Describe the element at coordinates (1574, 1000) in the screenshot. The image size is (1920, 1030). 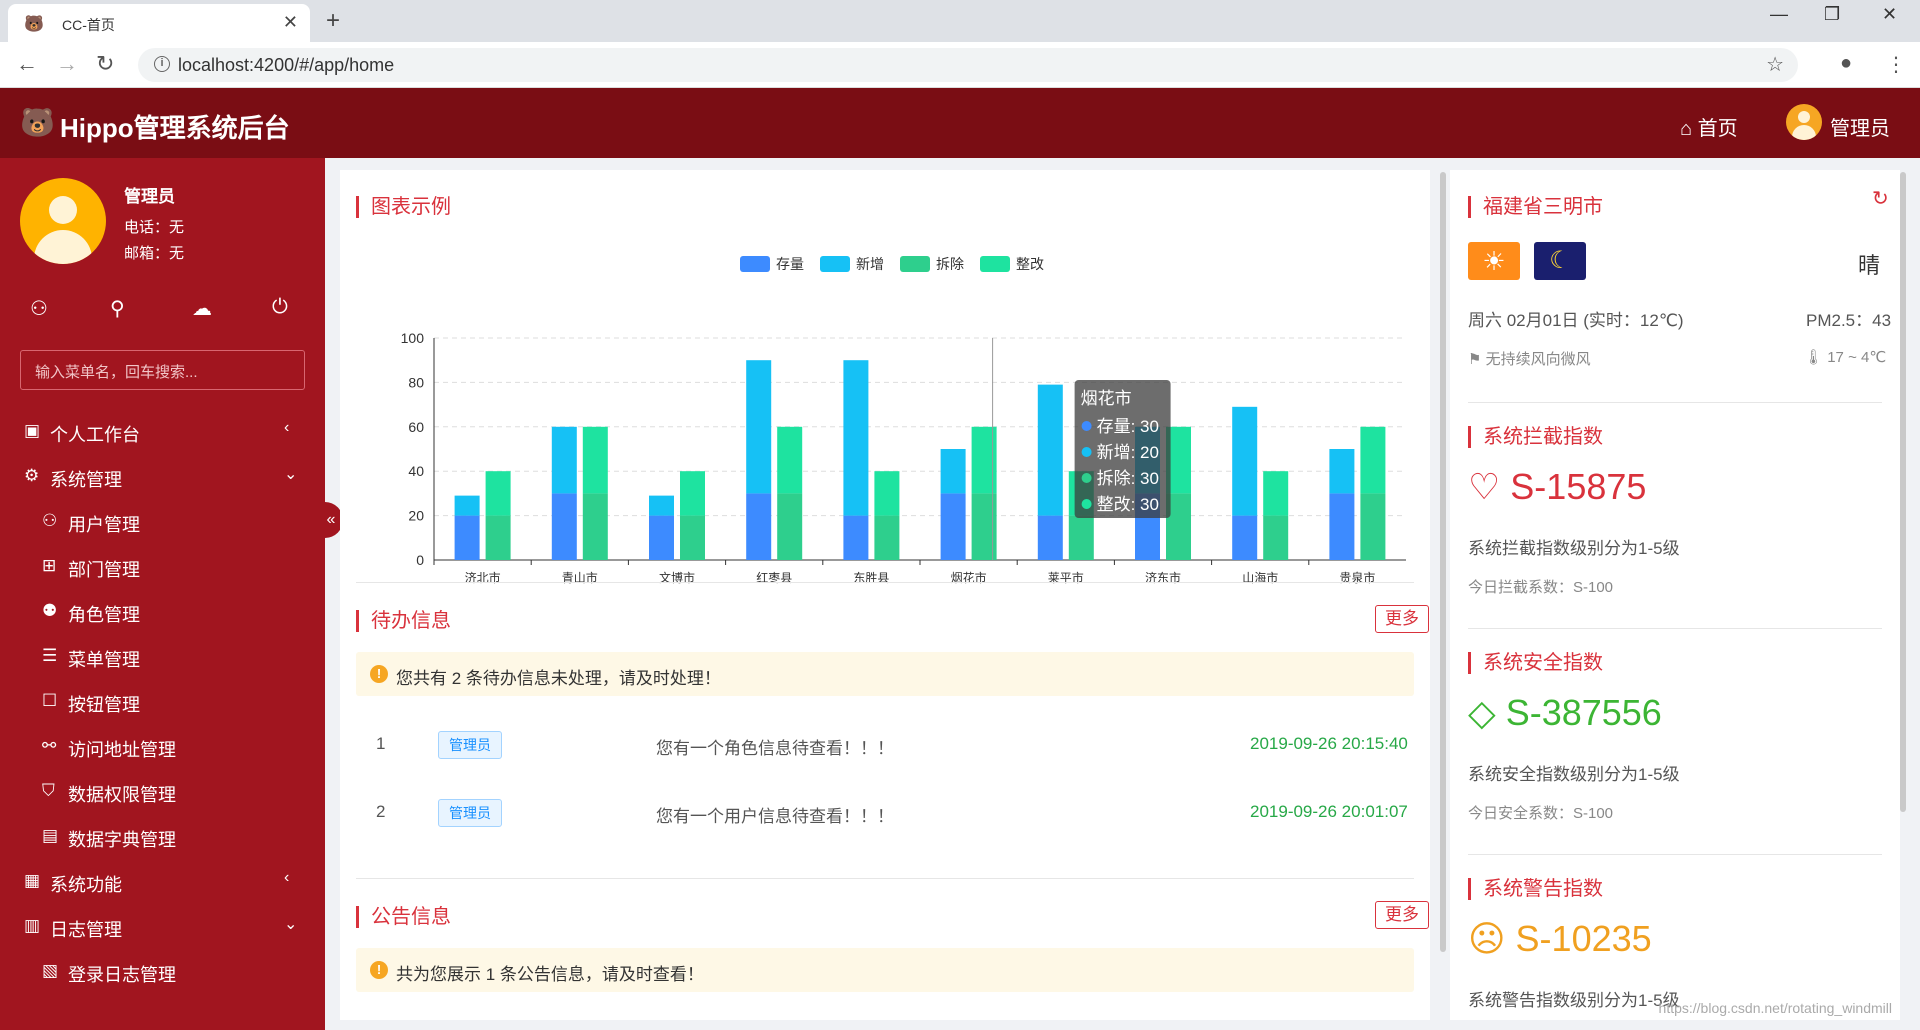
I see `warning-index-desc: 系统警告指数级别分为1-5级` at that location.